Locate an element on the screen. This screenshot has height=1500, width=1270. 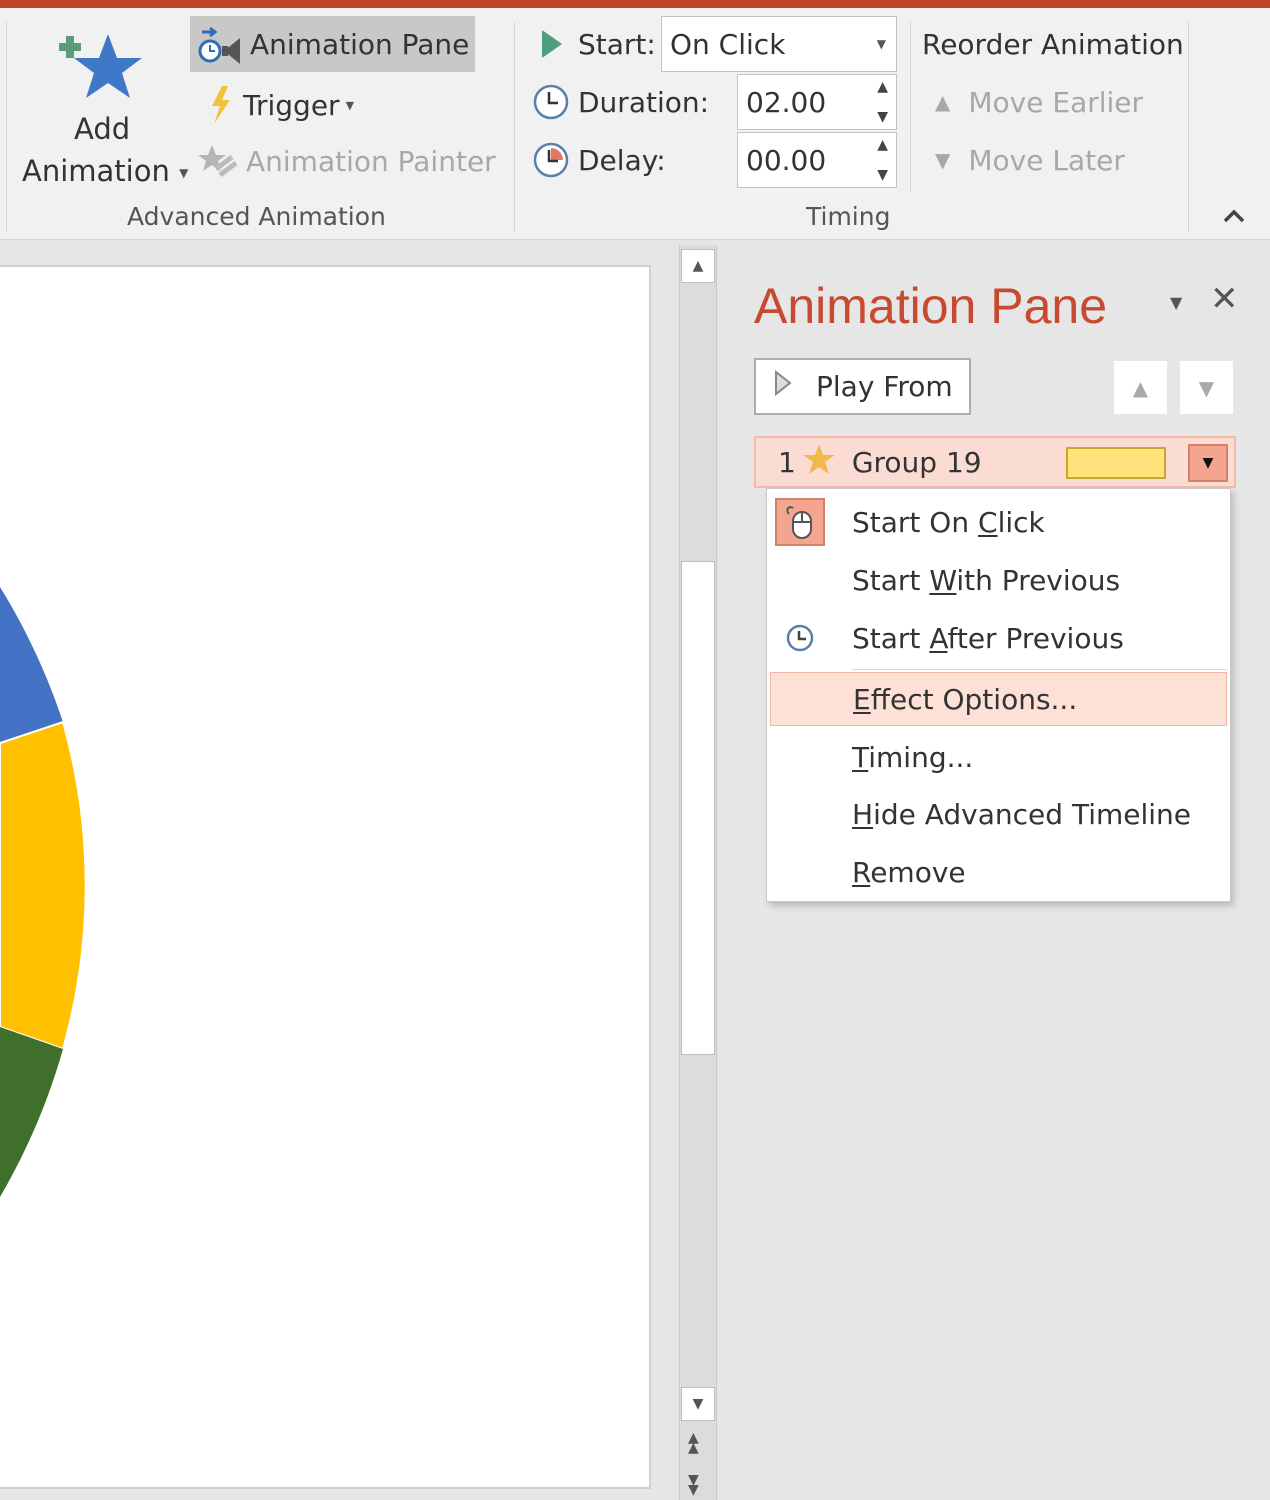
pie-chart-shape is located at coordinates (60, 937).